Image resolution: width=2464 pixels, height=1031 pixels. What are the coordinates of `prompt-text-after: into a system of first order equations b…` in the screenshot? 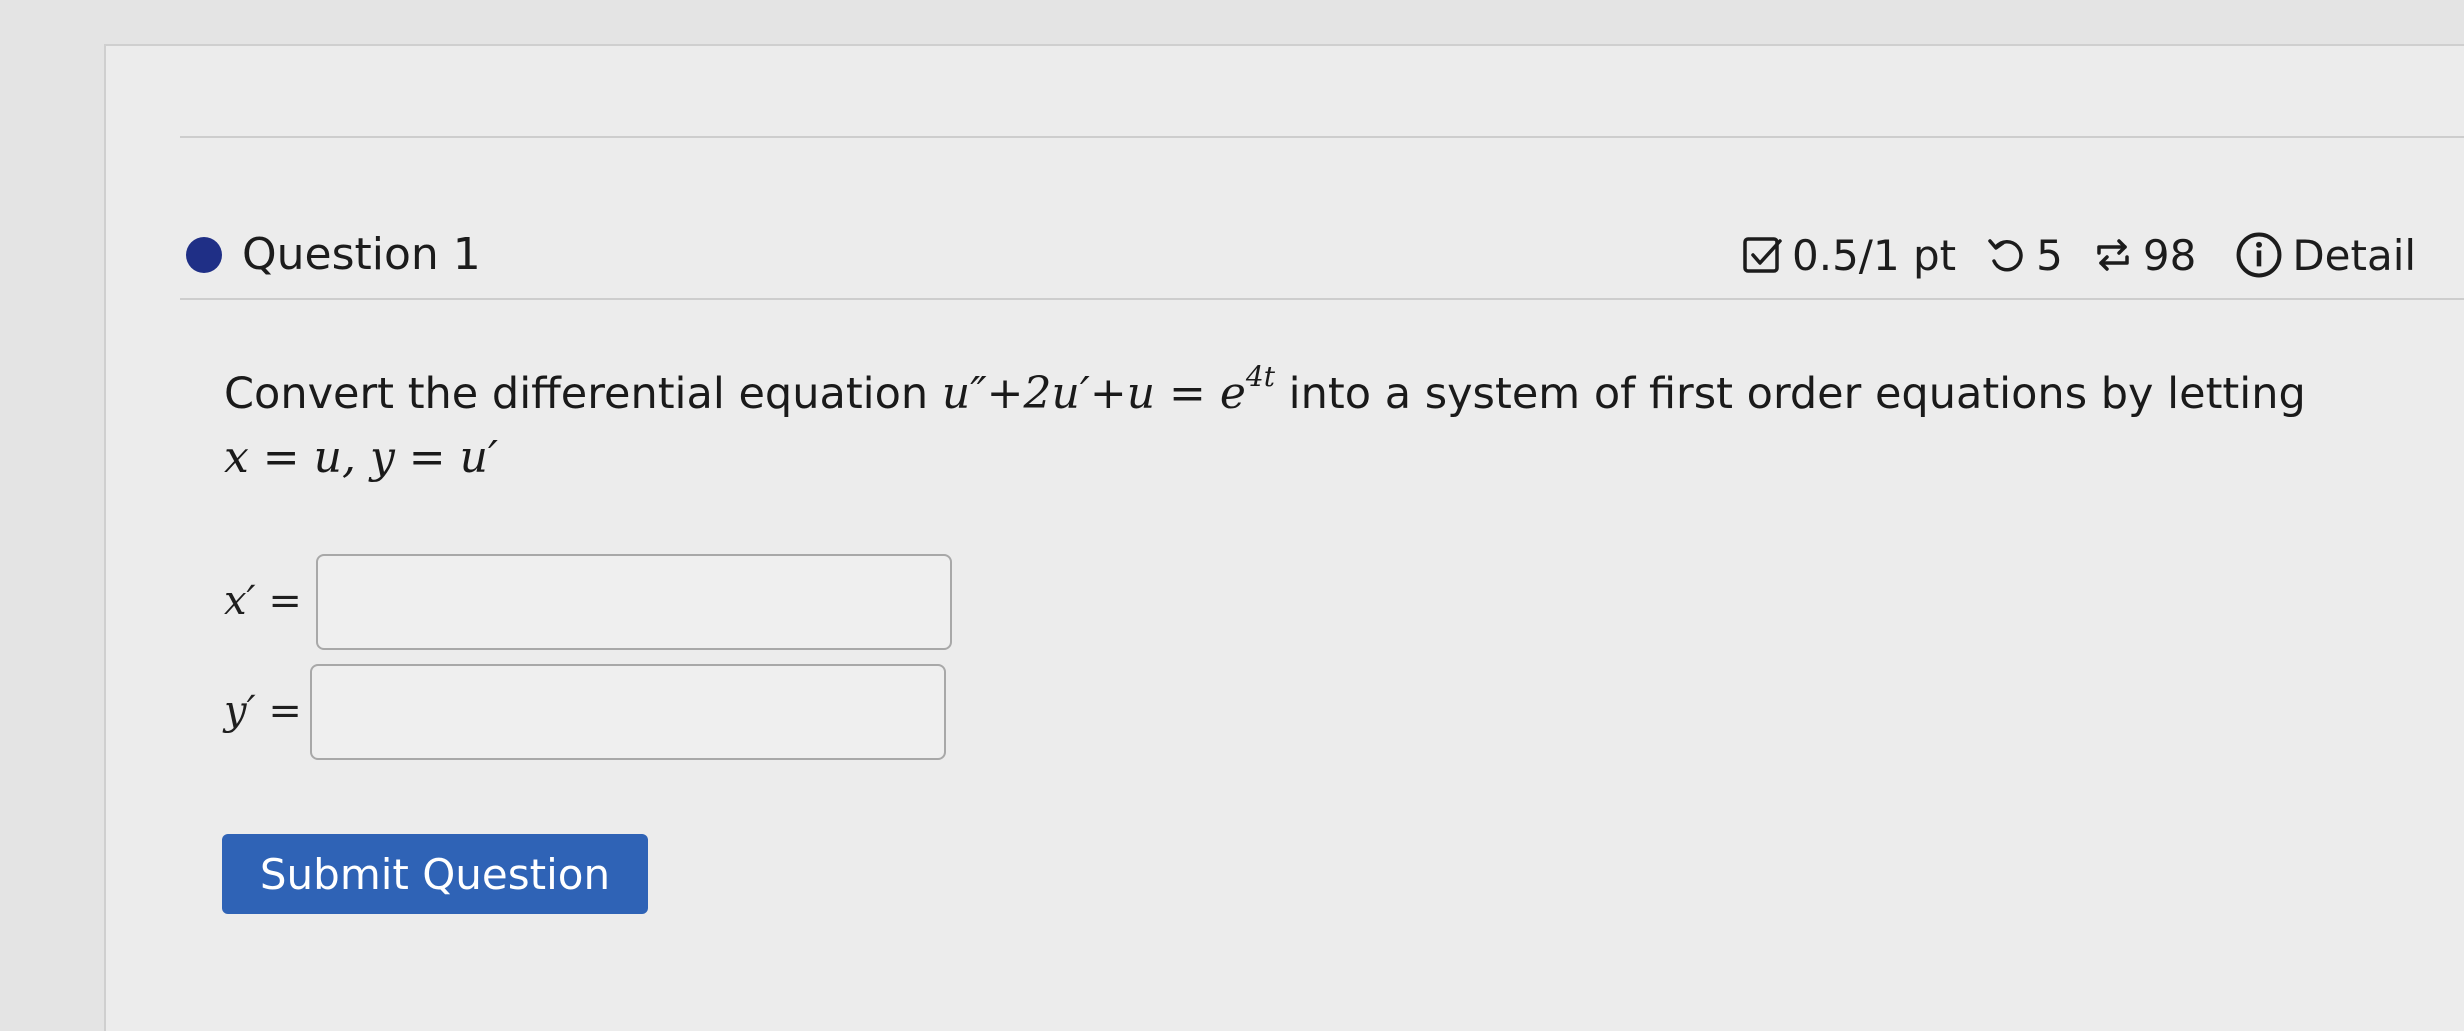 It's located at (1790, 394).